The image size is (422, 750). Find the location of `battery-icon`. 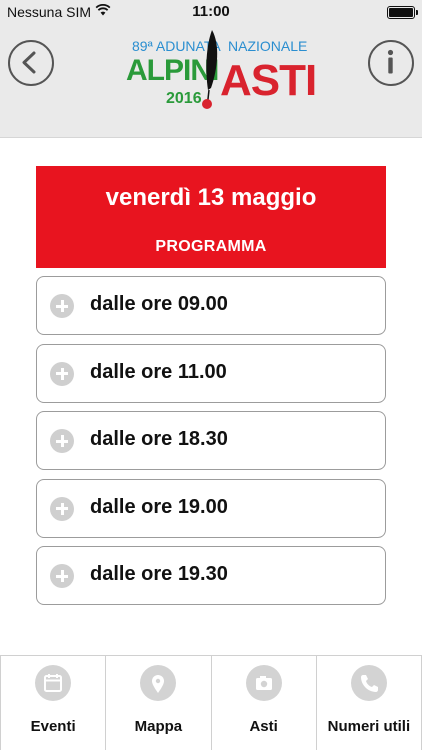

battery-icon is located at coordinates (402, 12).